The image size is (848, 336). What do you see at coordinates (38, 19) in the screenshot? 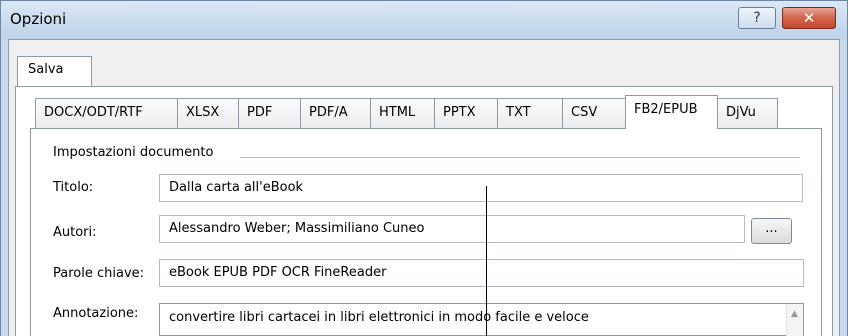
I see `window-title: Opzioni` at bounding box center [38, 19].